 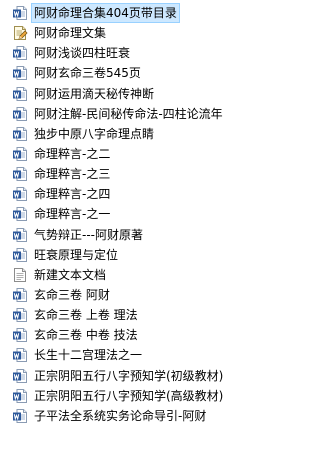 I want to click on file-list-item: 阿财浅谈四柱旺衰, so click(x=126, y=53).